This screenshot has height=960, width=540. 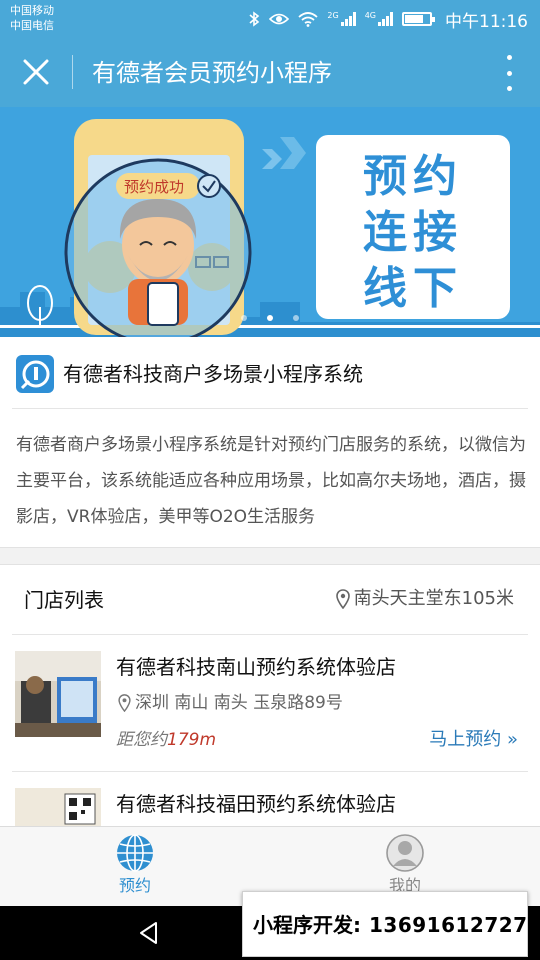 I want to click on network-type-1: 2G, so click(x=333, y=15).